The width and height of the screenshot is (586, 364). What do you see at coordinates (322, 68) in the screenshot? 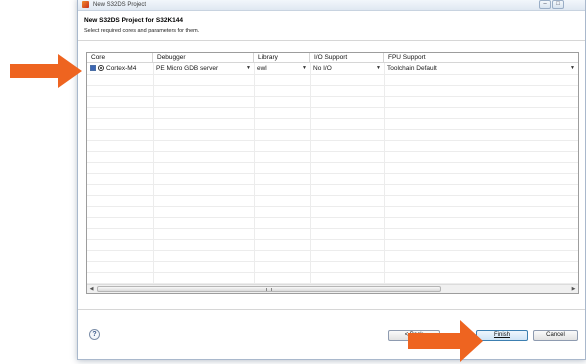
I see `io-support-value: No I/O` at bounding box center [322, 68].